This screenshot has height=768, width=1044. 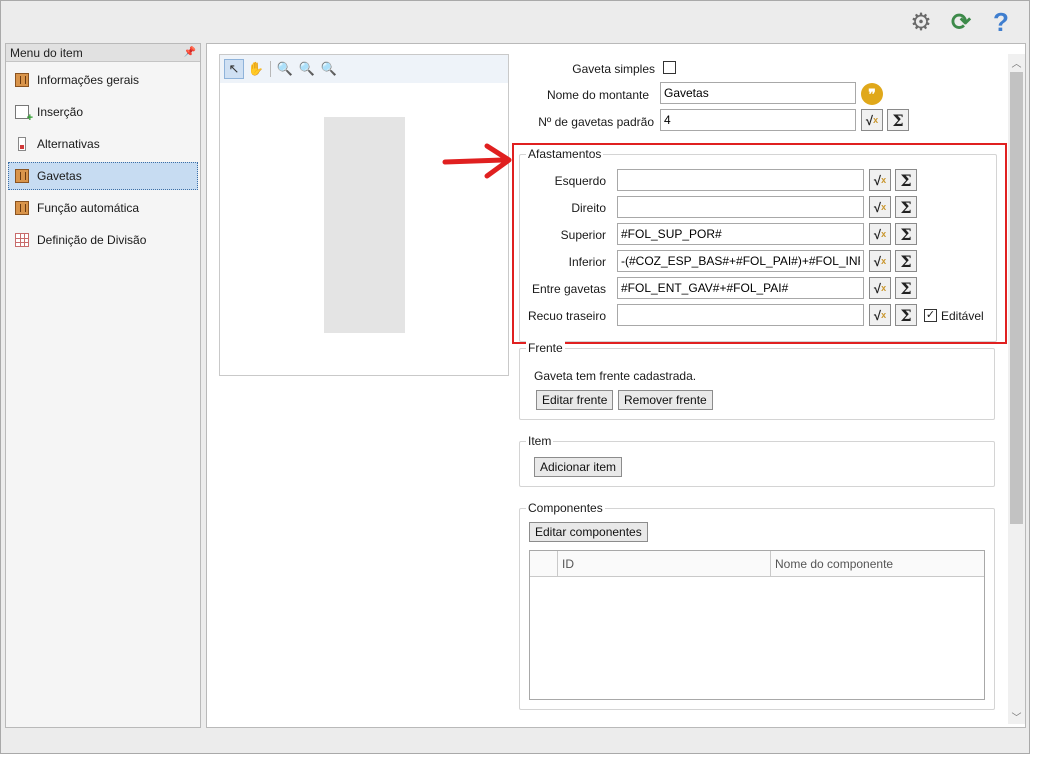 I want to click on sidebar-item-label: Definição de Divisão, so click(x=92, y=240).